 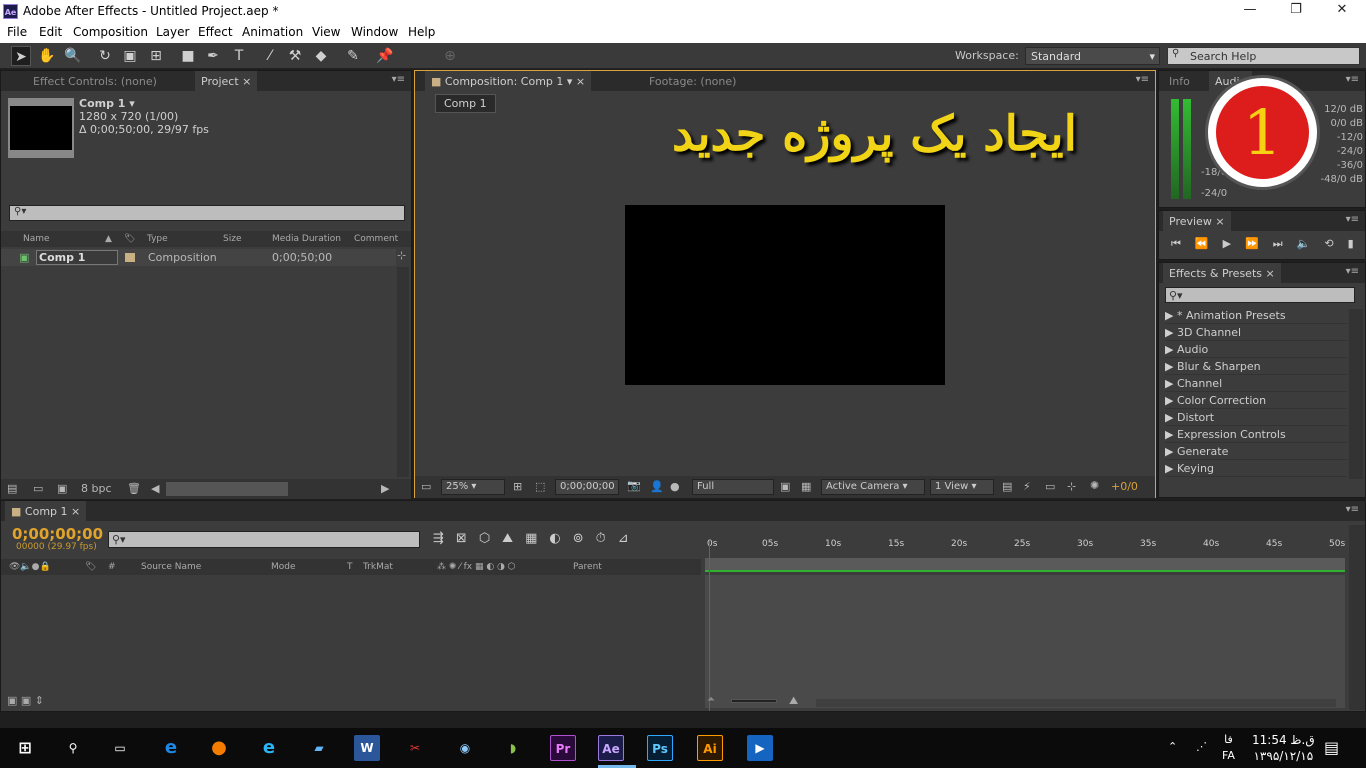 What do you see at coordinates (709, 626) in the screenshot?
I see `current-time-indicator` at bounding box center [709, 626].